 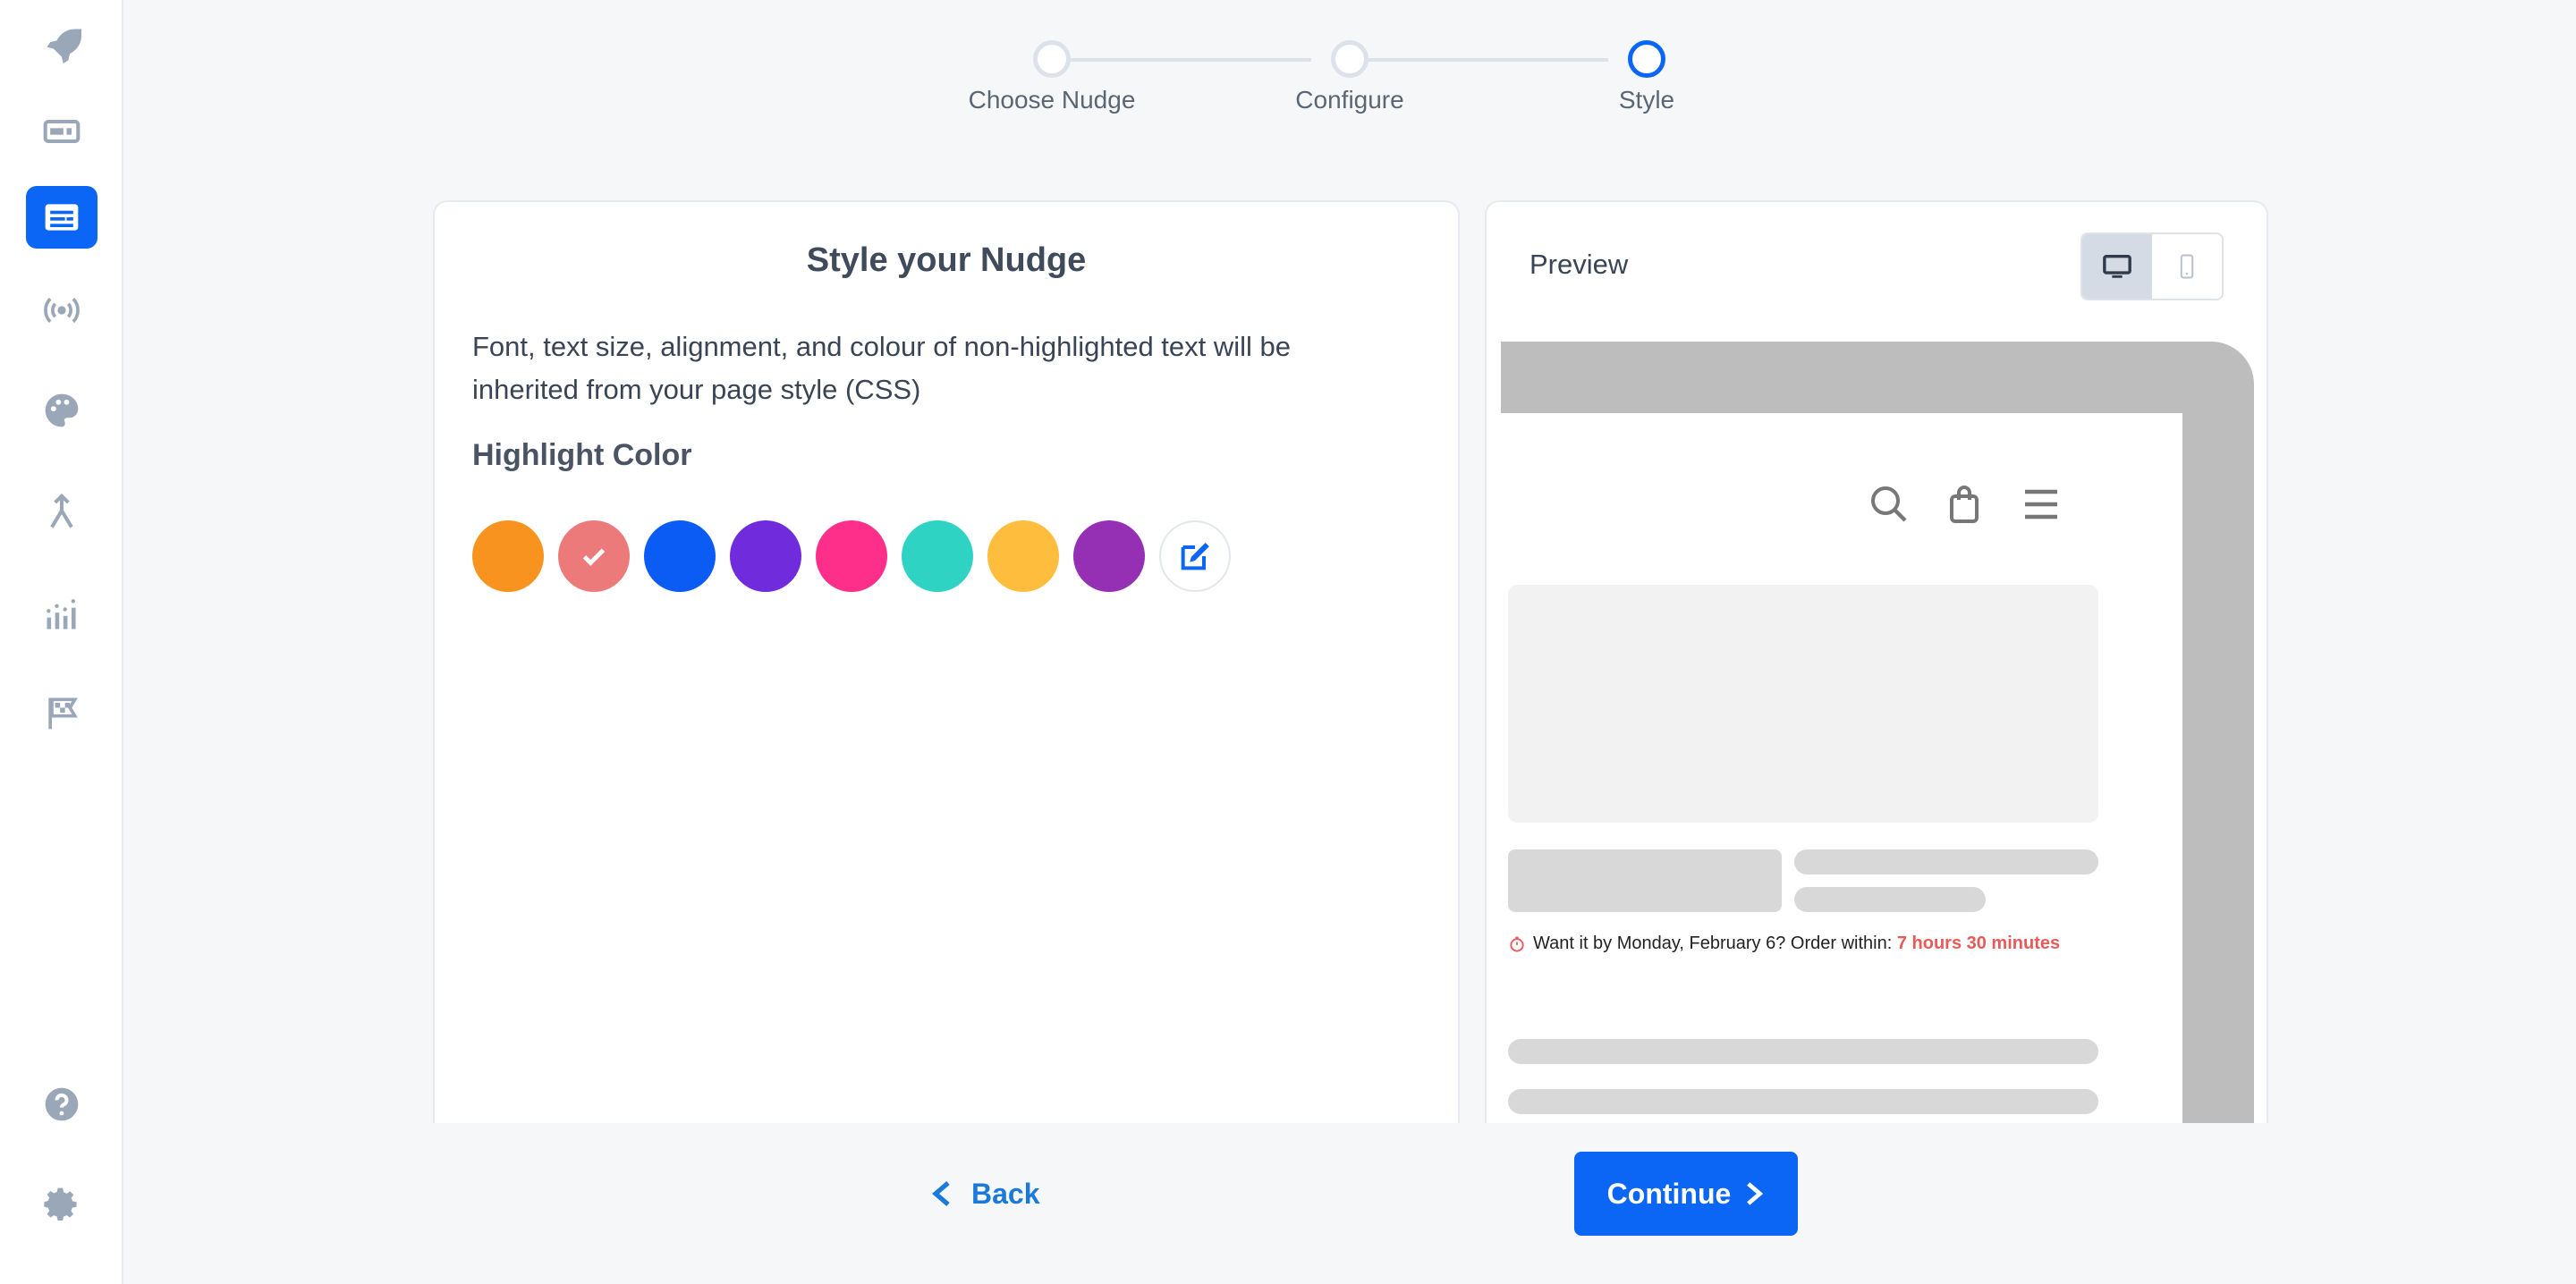 I want to click on style-card-title: Style your Nudge, so click(x=946, y=260).